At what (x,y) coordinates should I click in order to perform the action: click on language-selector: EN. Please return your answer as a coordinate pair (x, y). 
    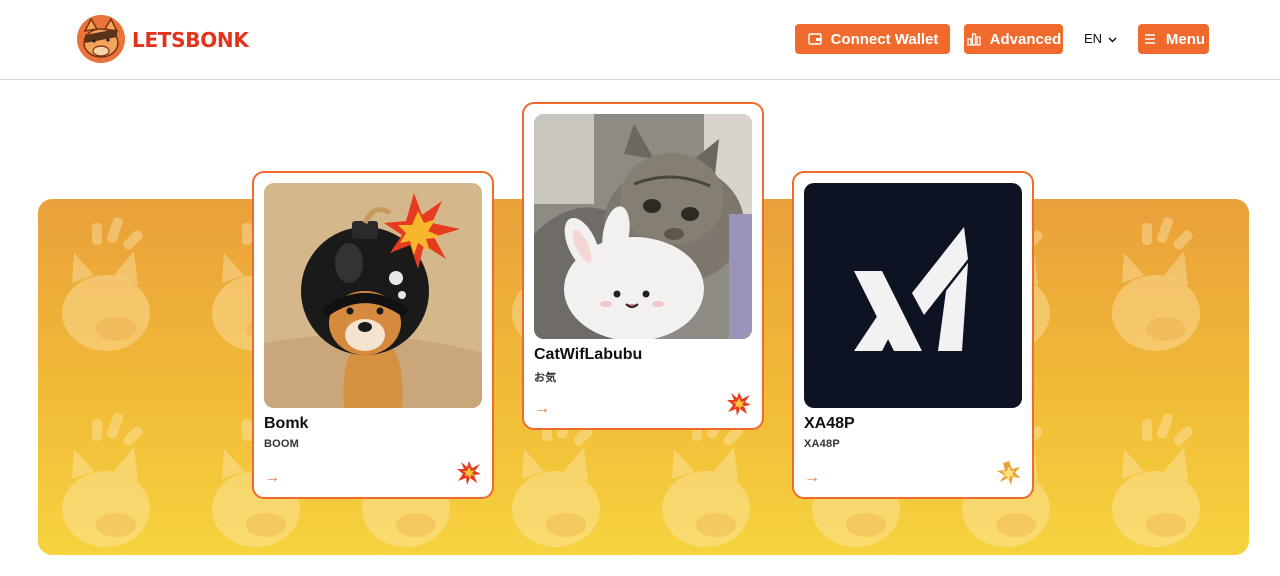
    Looking at the image, I should click on (1100, 38).